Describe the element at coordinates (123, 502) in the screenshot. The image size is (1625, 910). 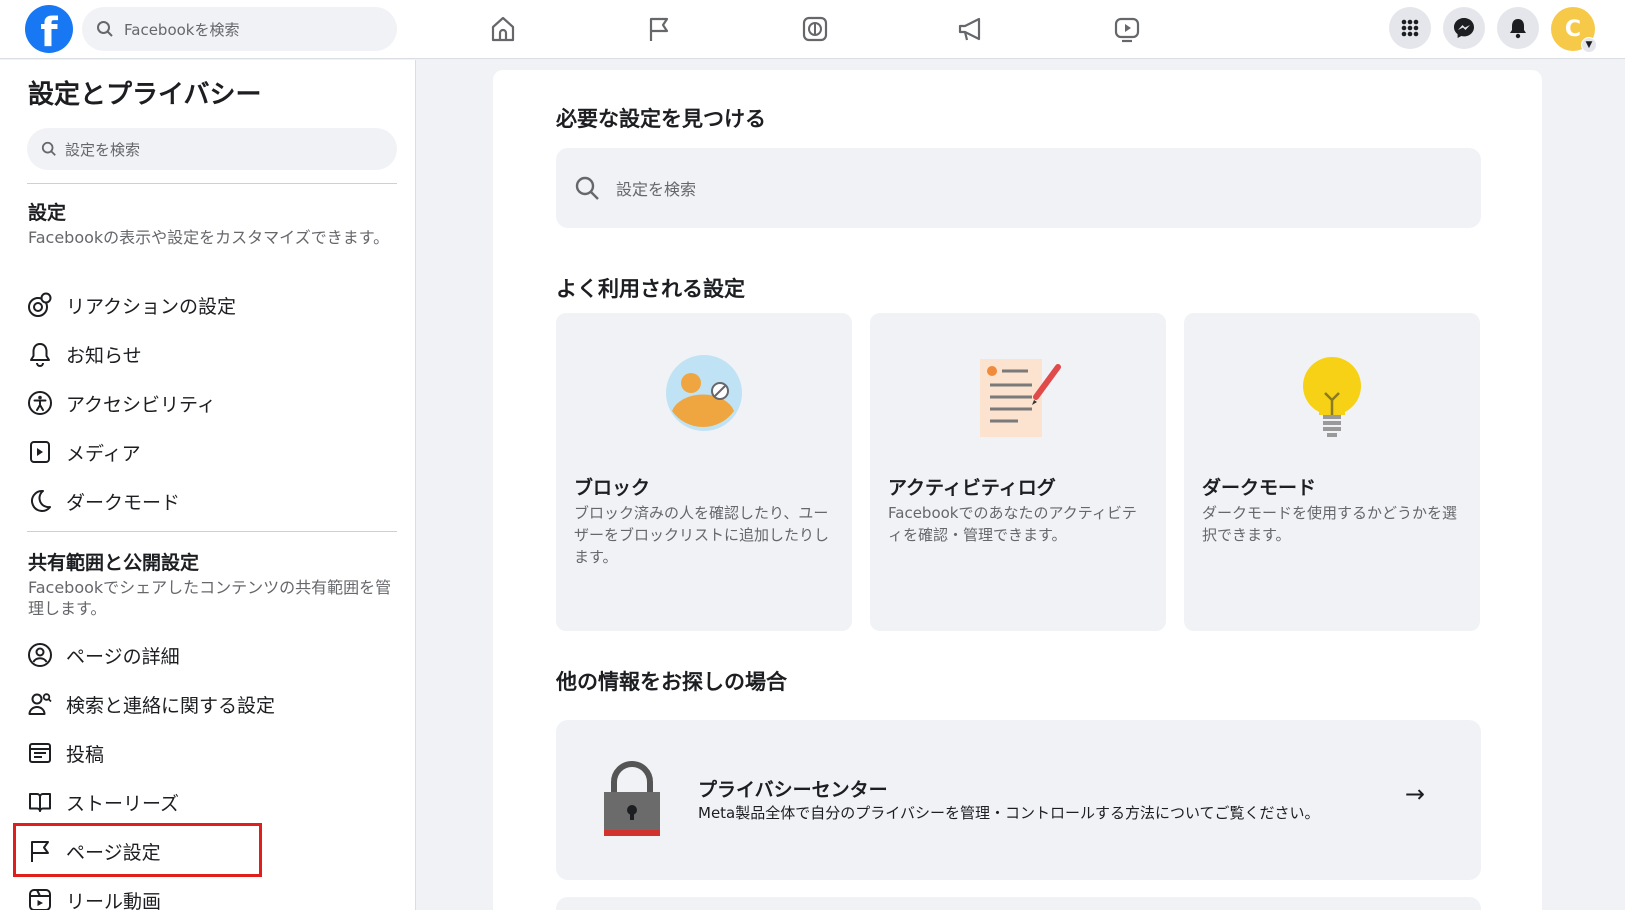
I see `sidebar-item-label: ダークモード` at that location.